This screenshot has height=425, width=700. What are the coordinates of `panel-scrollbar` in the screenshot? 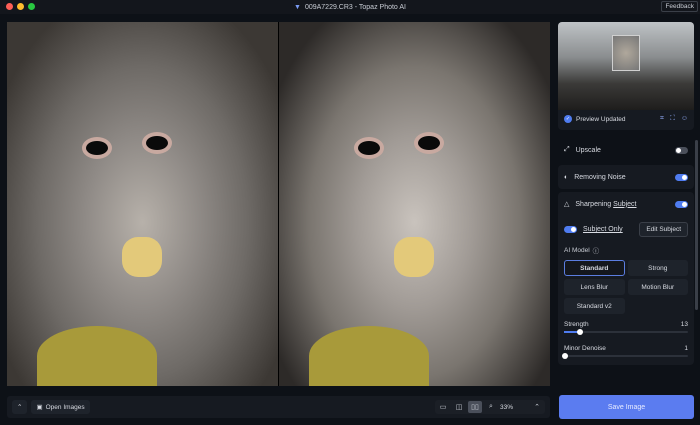 It's located at (696, 225).